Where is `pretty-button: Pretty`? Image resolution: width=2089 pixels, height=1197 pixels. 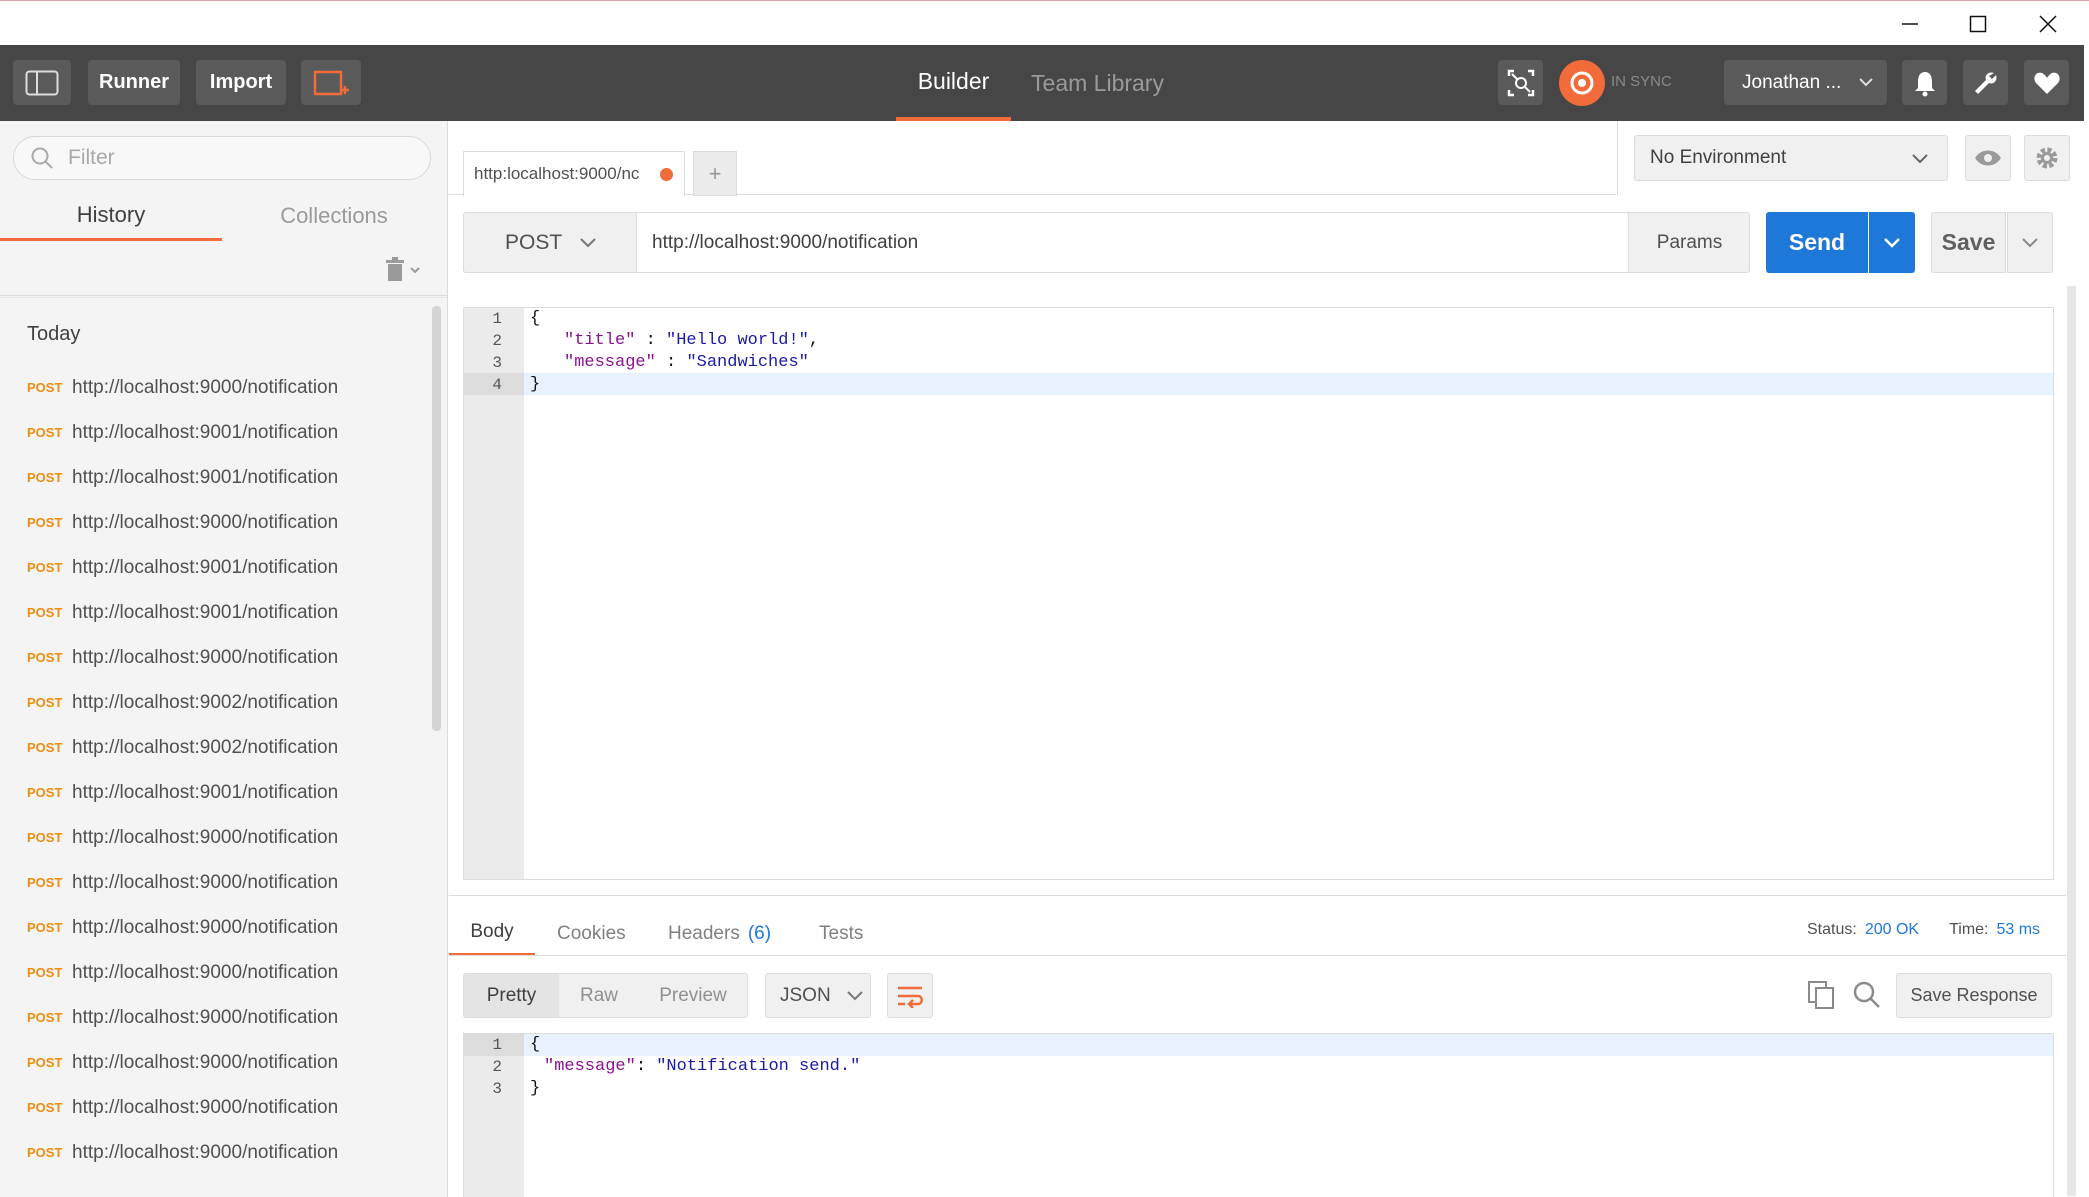
pretty-button: Pretty is located at coordinates (511, 995).